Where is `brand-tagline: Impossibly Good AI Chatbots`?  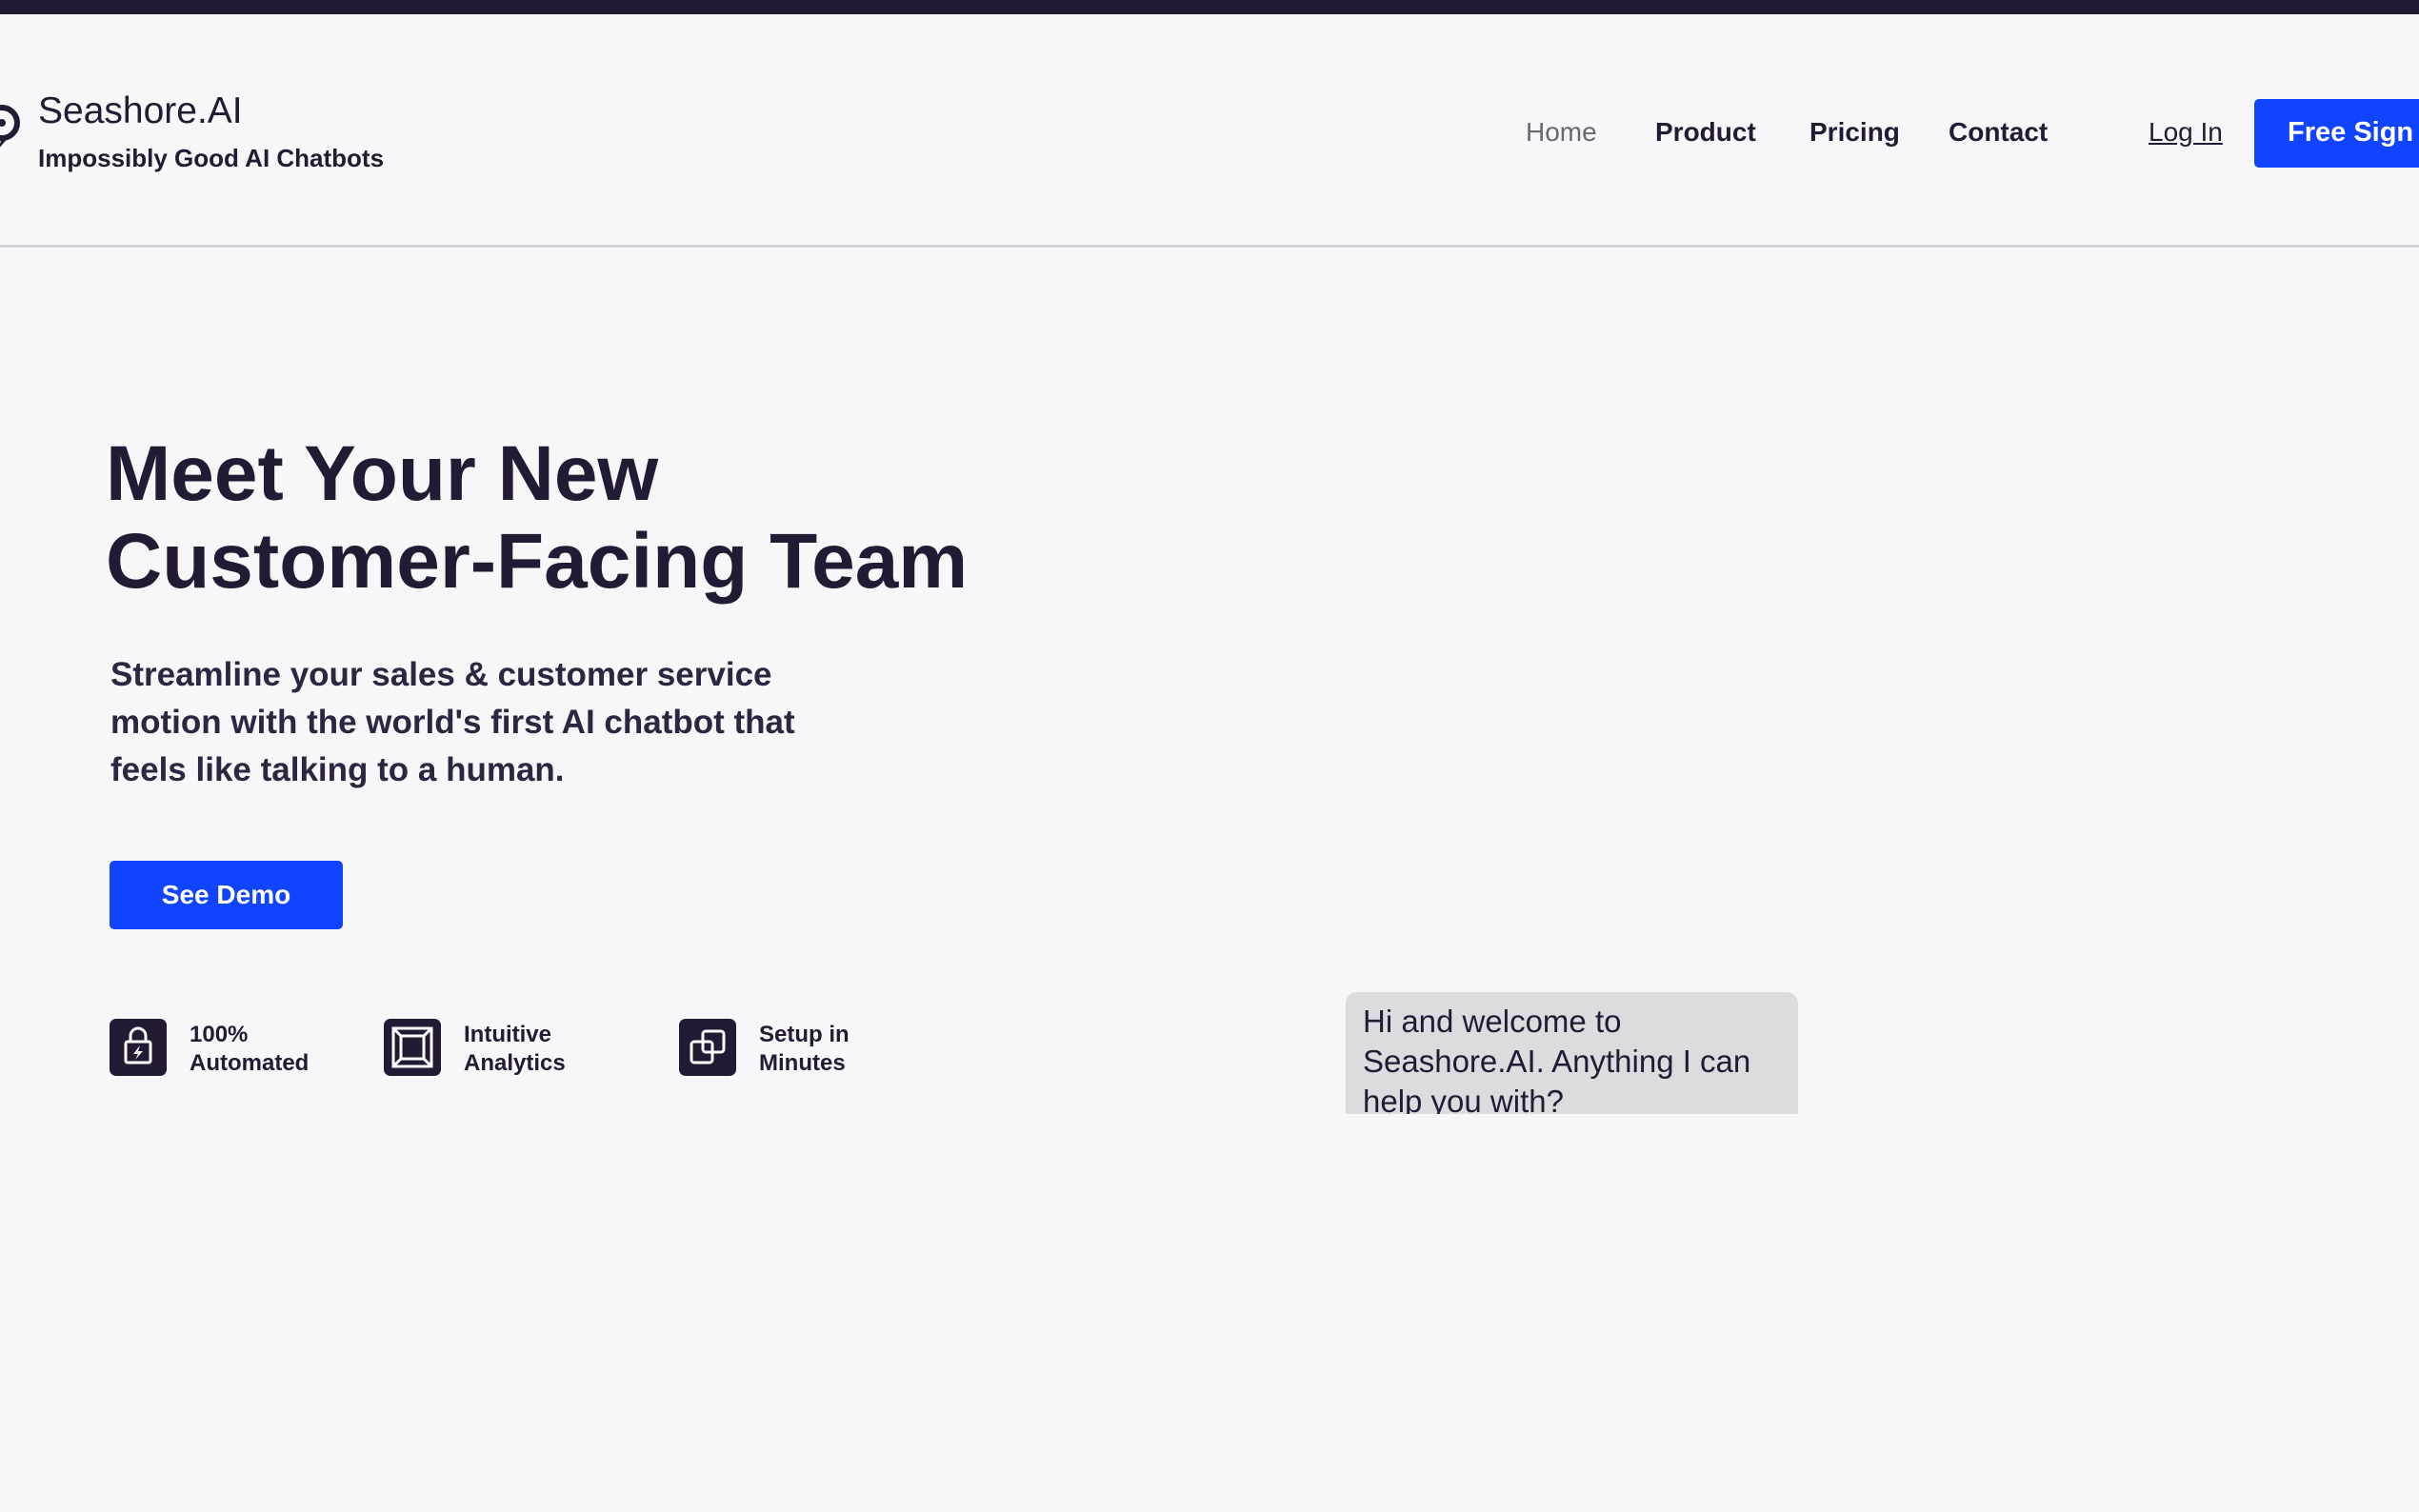 brand-tagline: Impossibly Good AI Chatbots is located at coordinates (211, 158).